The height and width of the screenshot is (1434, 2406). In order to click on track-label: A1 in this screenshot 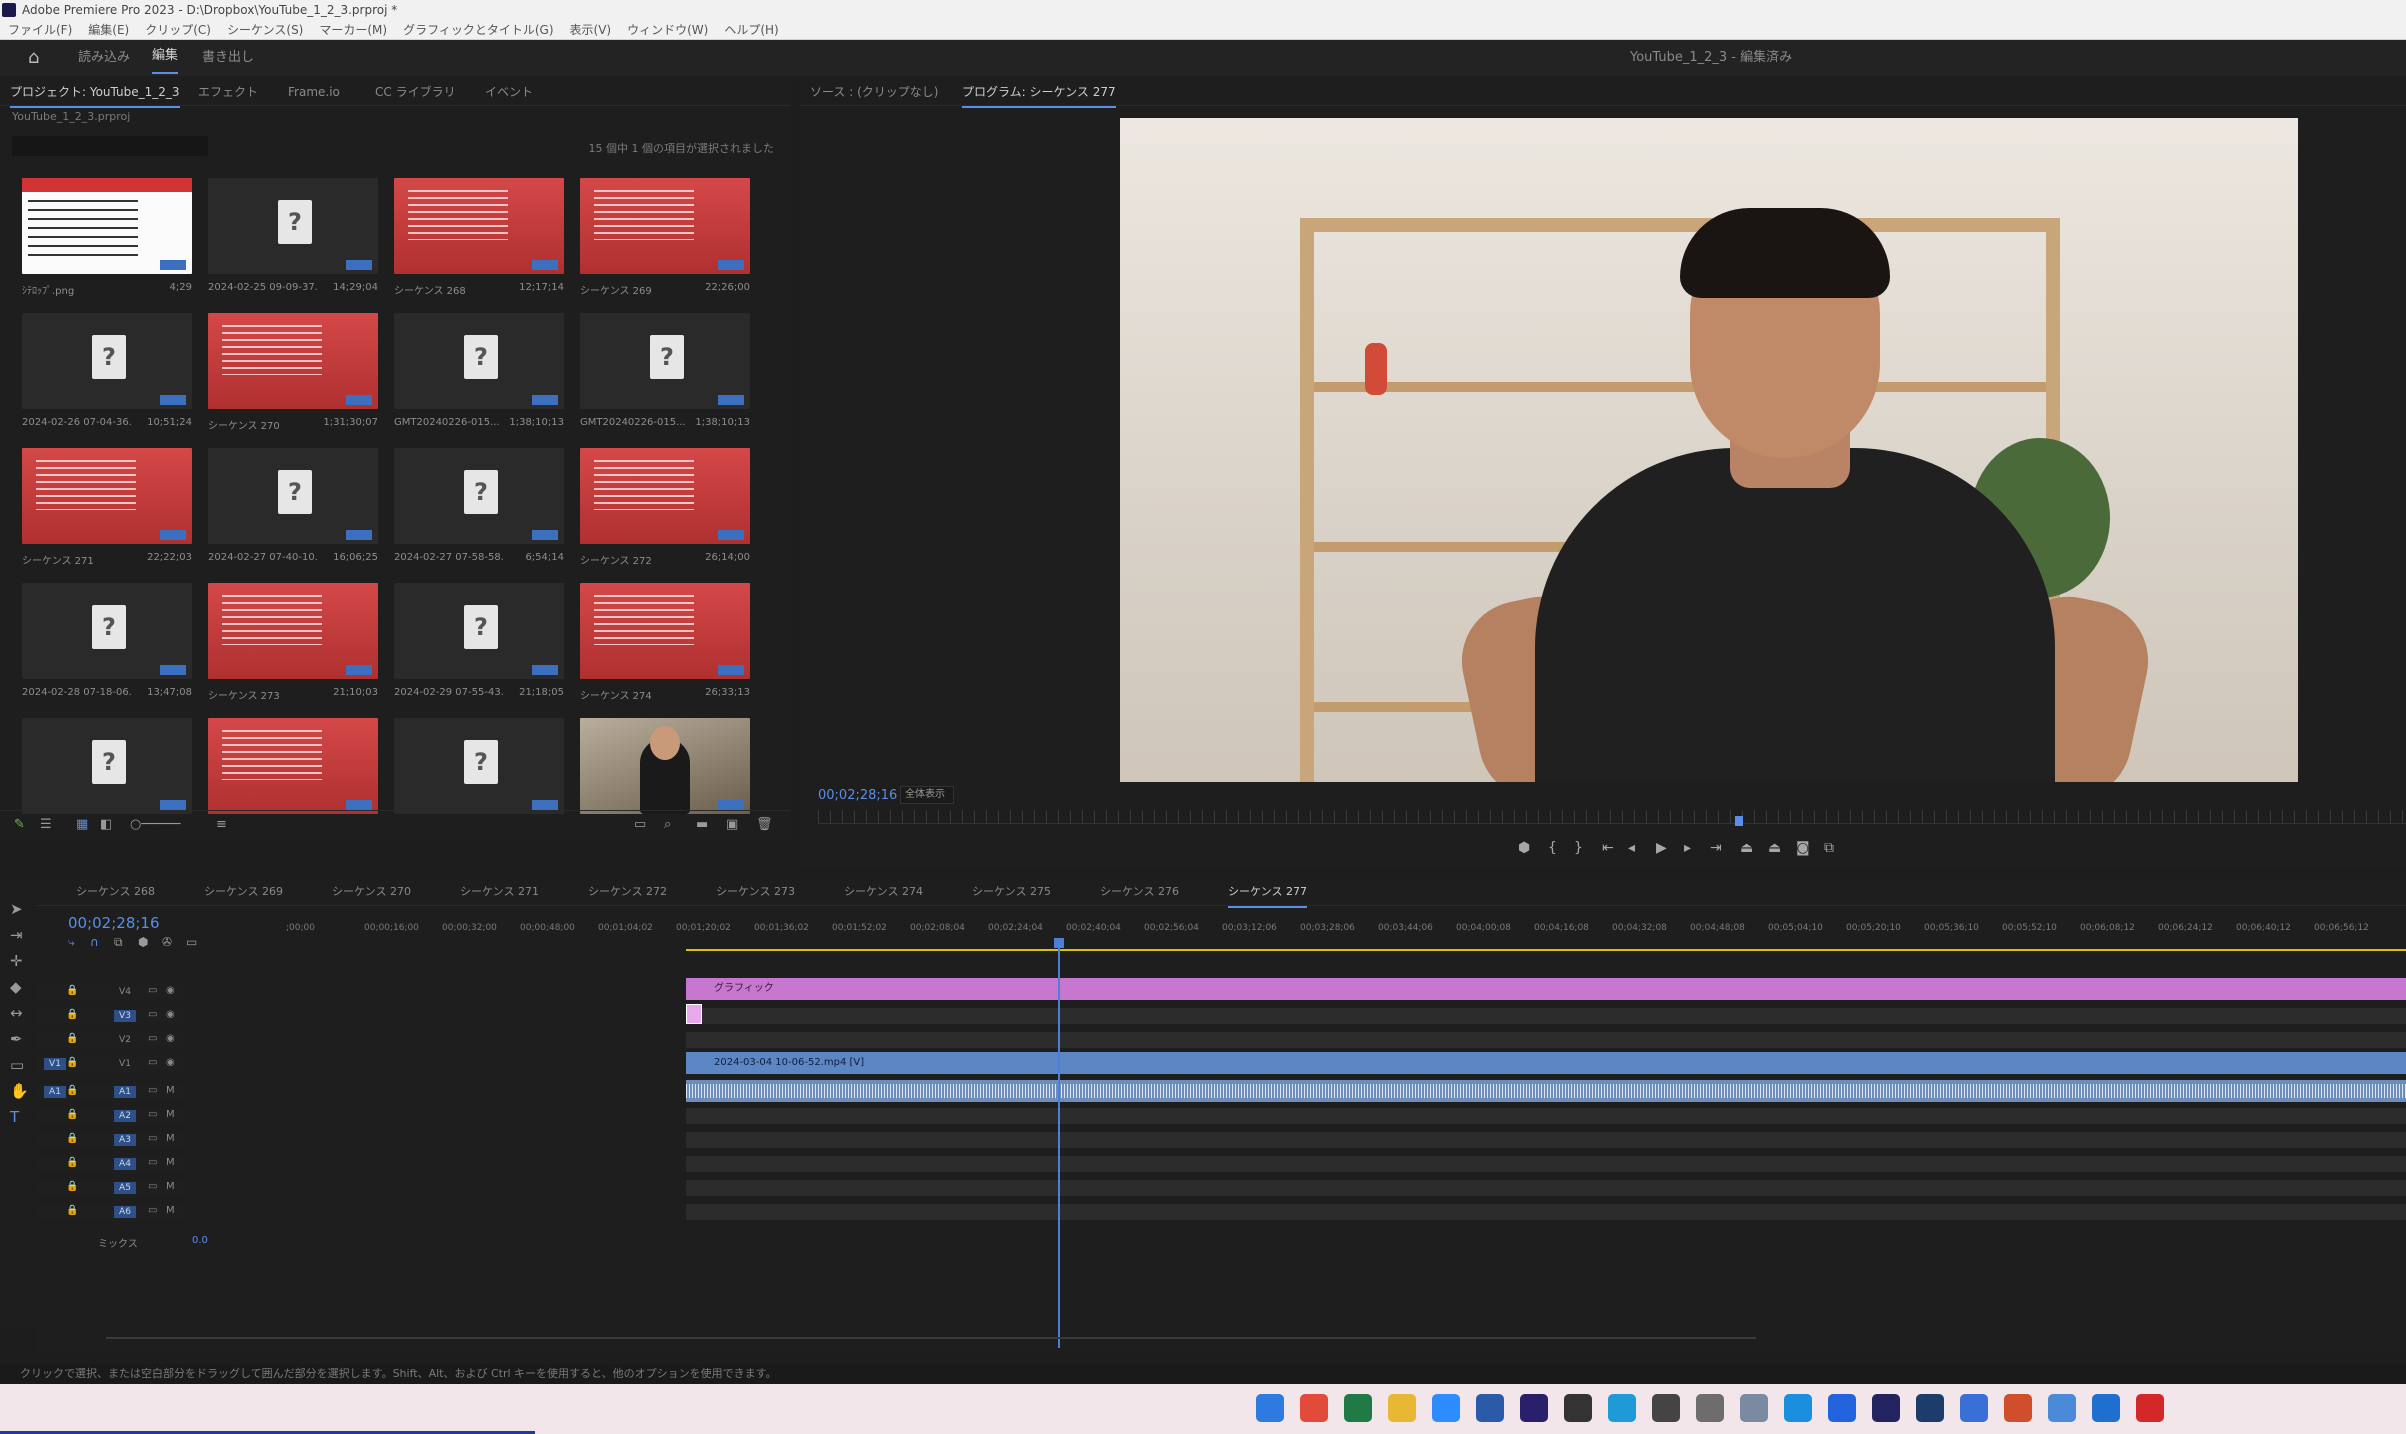, I will do `click(125, 1092)`.